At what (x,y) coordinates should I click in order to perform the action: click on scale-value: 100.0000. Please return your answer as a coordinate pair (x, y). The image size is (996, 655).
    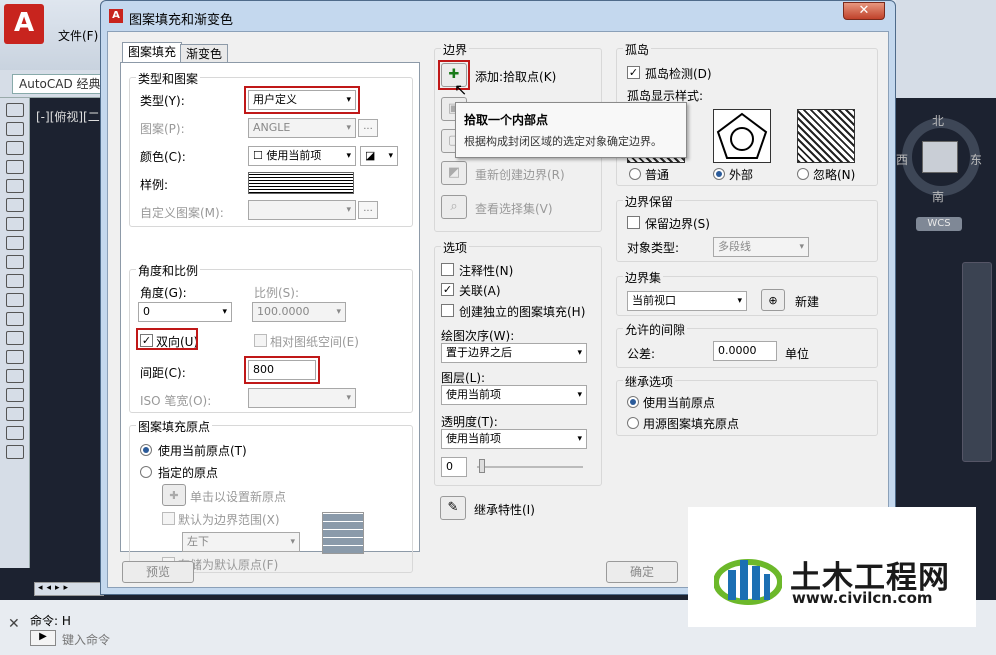
    Looking at the image, I should click on (283, 311).